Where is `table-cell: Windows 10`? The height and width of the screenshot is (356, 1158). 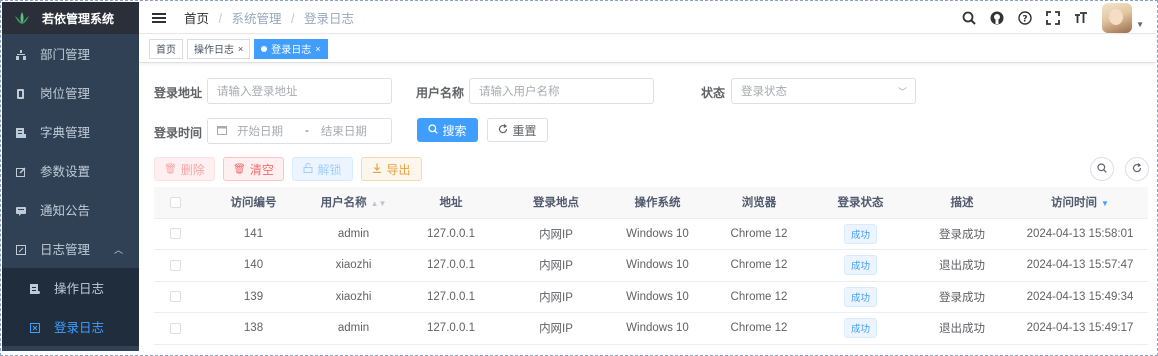 table-cell: Windows 10 is located at coordinates (657, 265).